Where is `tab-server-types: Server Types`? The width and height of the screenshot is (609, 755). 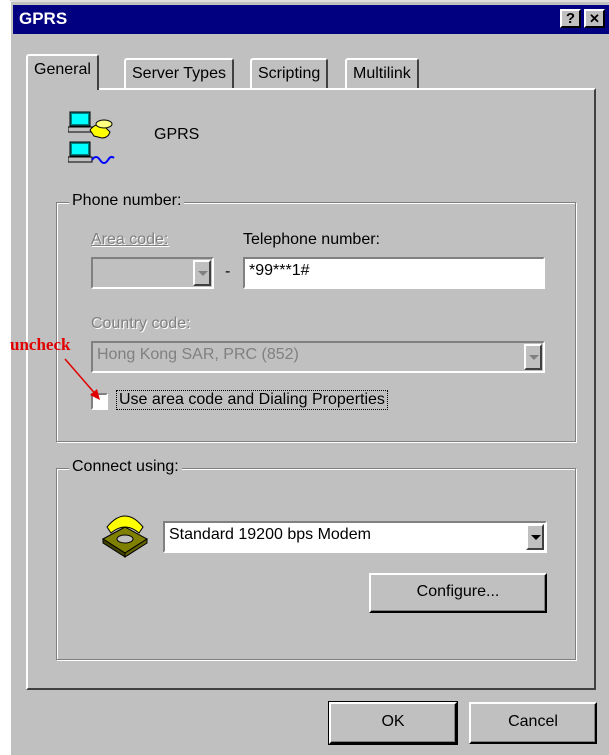 tab-server-types: Server Types is located at coordinates (179, 74).